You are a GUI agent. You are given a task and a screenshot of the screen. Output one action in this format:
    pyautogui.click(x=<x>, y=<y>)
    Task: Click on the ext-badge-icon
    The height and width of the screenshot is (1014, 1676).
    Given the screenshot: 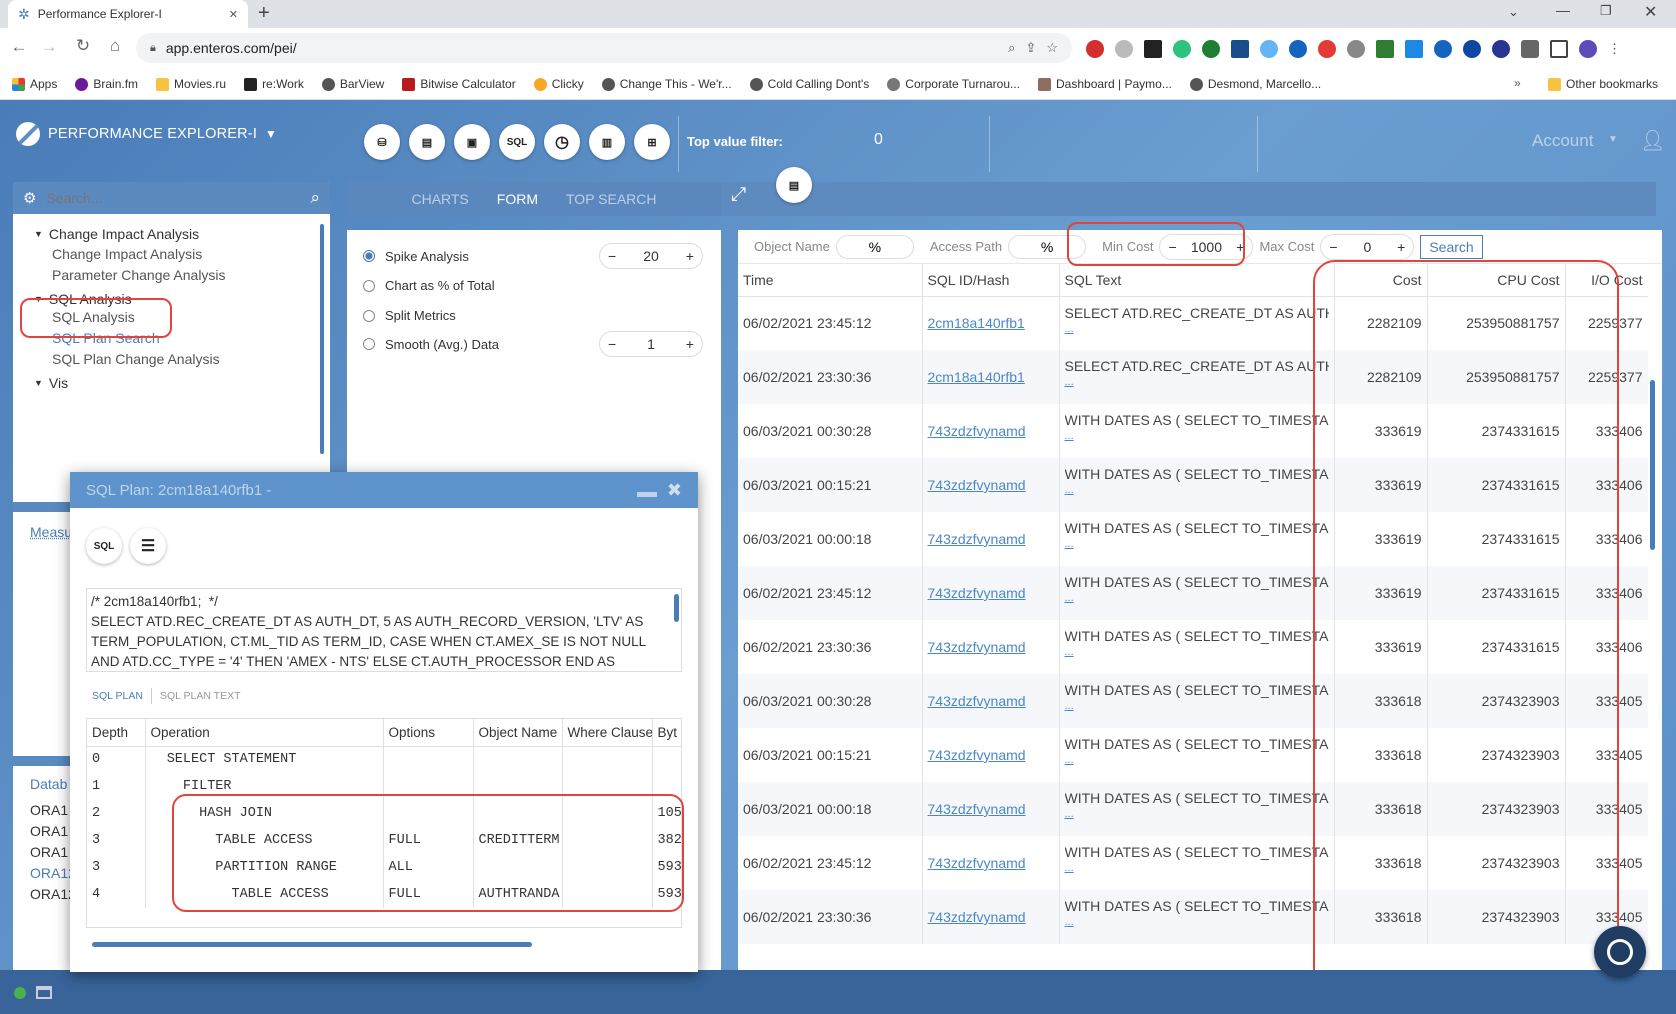 What is the action you would take?
    pyautogui.click(x=1240, y=49)
    